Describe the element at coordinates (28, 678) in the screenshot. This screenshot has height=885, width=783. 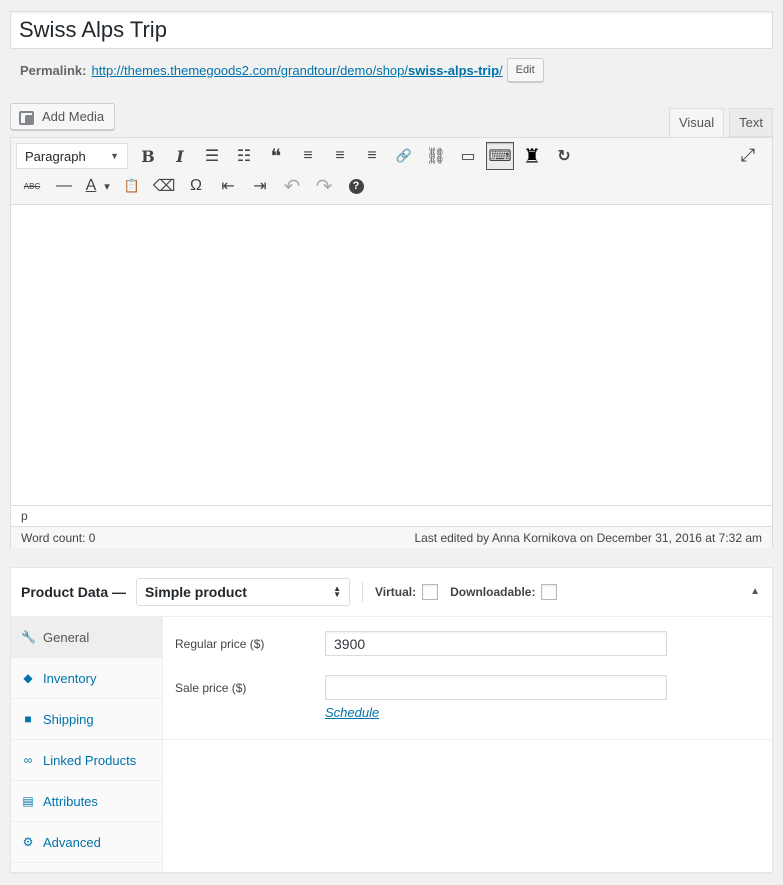
I see `tag-icon: ◆` at that location.